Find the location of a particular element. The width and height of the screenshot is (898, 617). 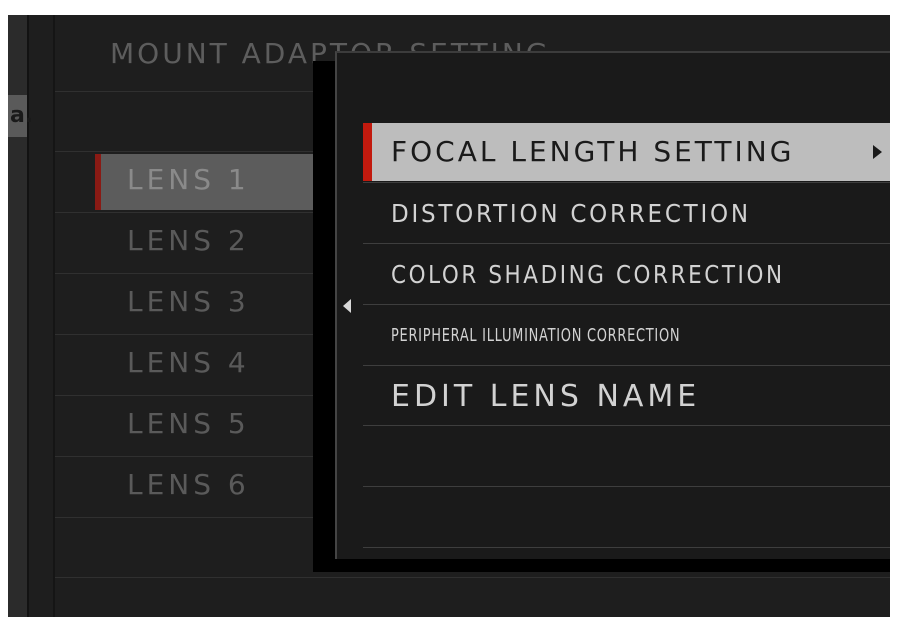

menu-item-label: EDIT LENS NAME is located at coordinates (546, 396).